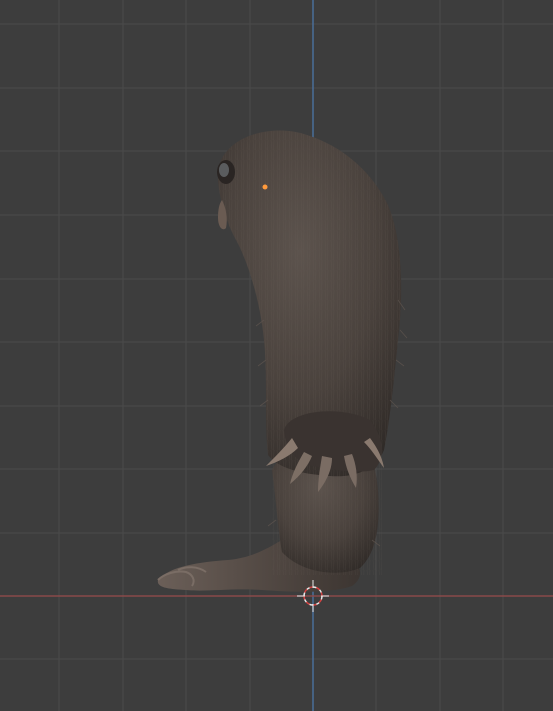 The width and height of the screenshot is (553, 711). Describe the element at coordinates (265, 187) in the screenshot. I see `object-origin-dot` at that location.